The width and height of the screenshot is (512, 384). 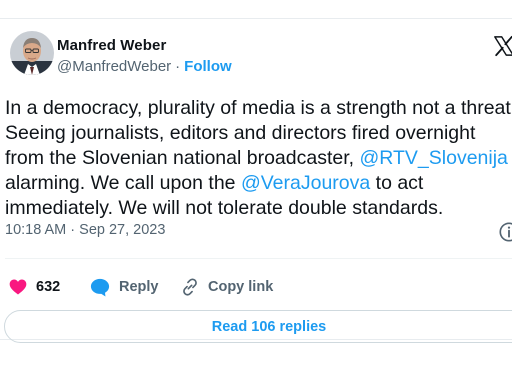 What do you see at coordinates (34, 287) in the screenshot?
I see `like-button: 632` at bounding box center [34, 287].